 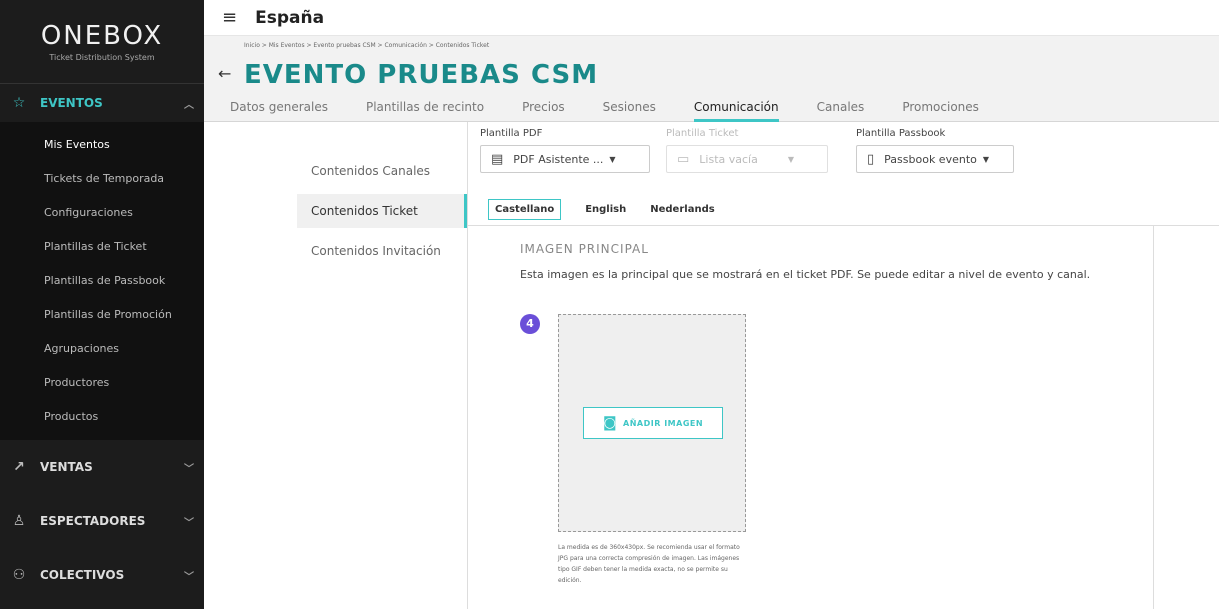 I want to click on lang-tab-castellano: Castellano, so click(x=525, y=209).